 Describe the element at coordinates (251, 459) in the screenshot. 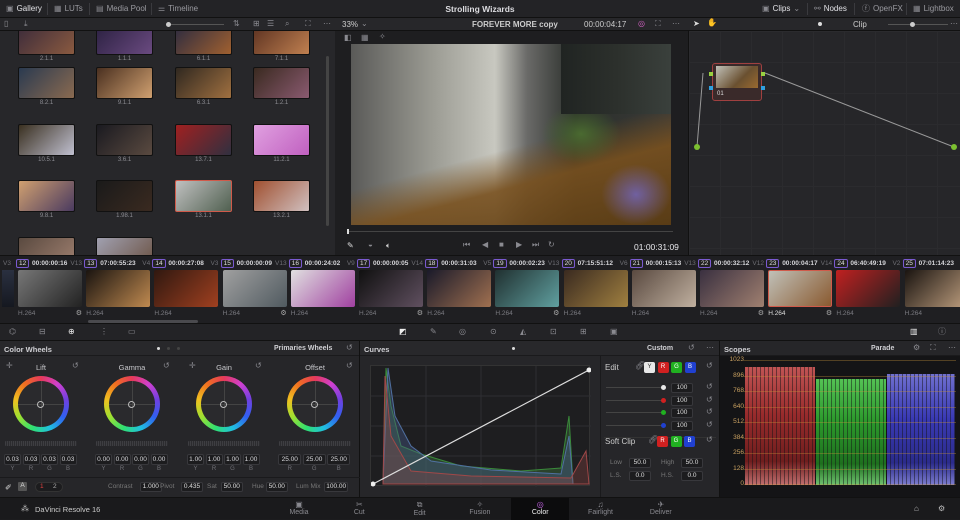

I see `wheel-value-b: 1.00` at that location.